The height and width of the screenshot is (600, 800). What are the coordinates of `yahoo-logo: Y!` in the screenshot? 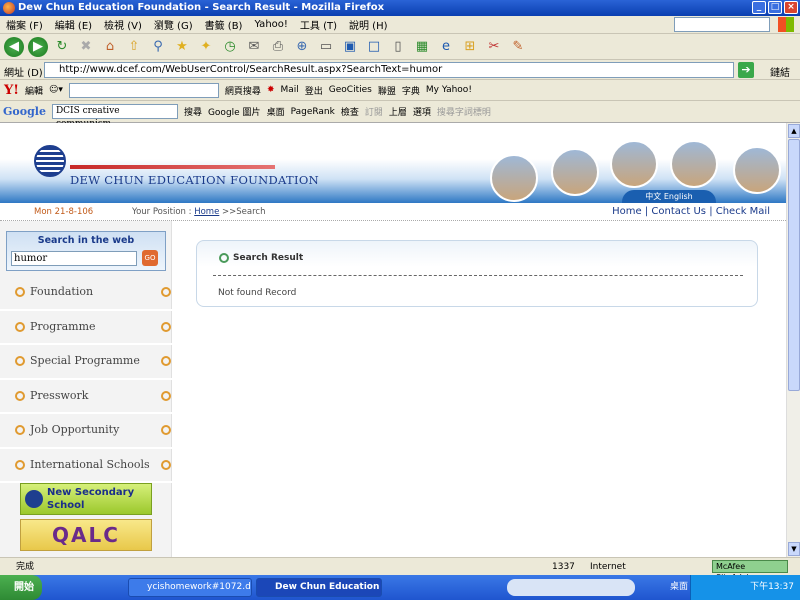 It's located at (11, 90).